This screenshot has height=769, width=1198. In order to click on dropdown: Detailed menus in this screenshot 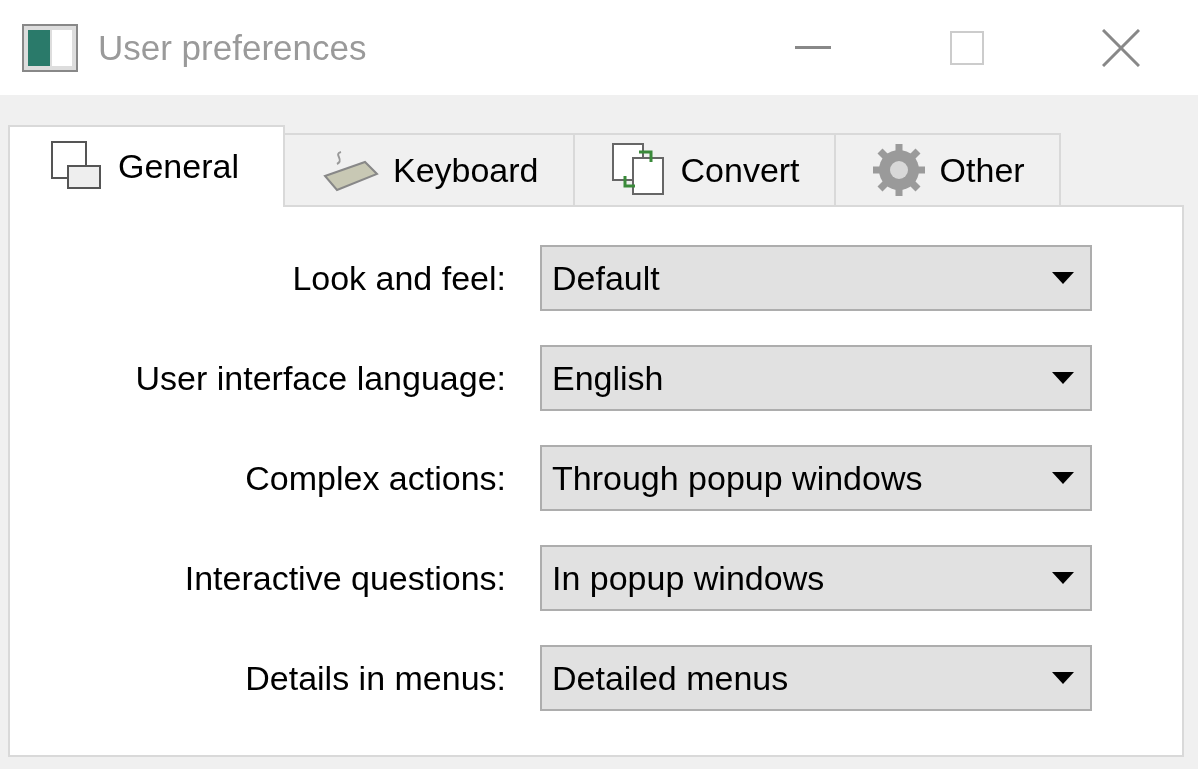, I will do `click(816, 678)`.